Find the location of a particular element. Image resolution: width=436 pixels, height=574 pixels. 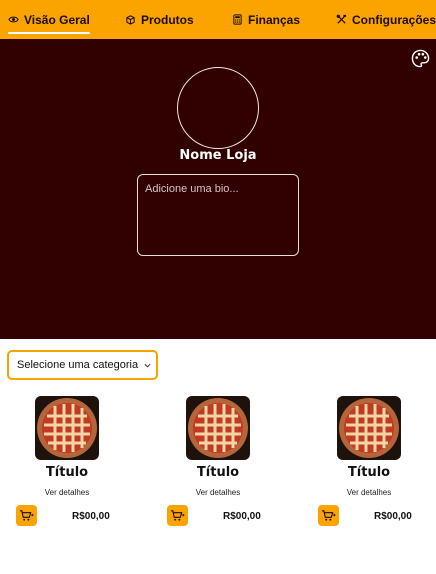

store-name: Nome Loja is located at coordinates (218, 155).